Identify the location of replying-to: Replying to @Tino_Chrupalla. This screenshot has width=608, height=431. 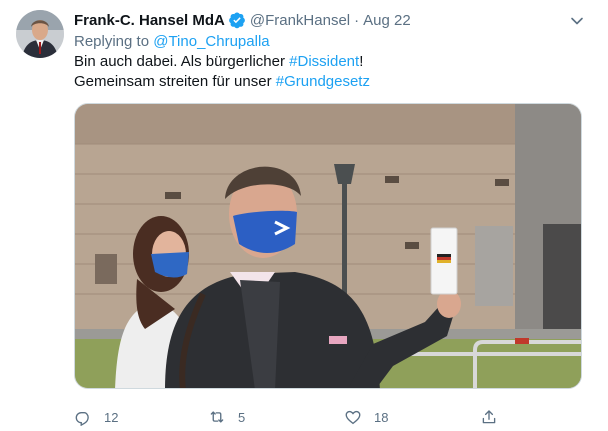
(330, 42).